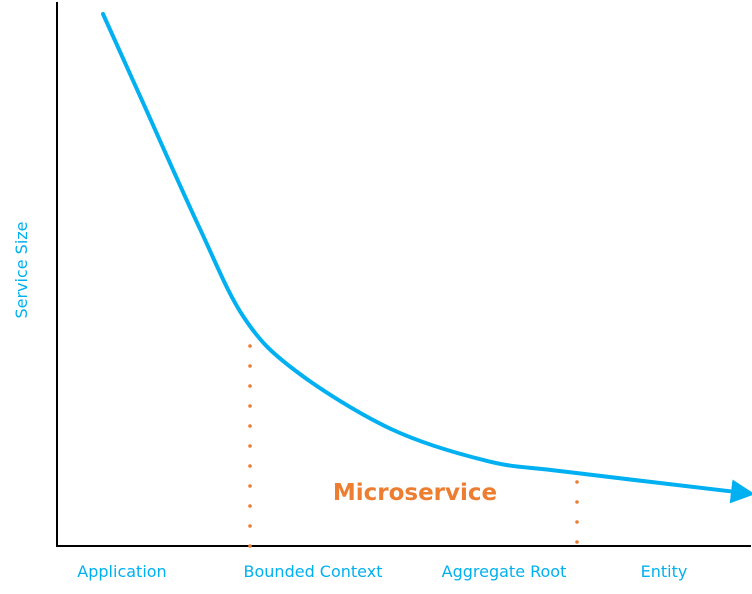 This screenshot has width=752, height=594. I want to click on x-tick-label-entity: Entity, so click(664, 571).